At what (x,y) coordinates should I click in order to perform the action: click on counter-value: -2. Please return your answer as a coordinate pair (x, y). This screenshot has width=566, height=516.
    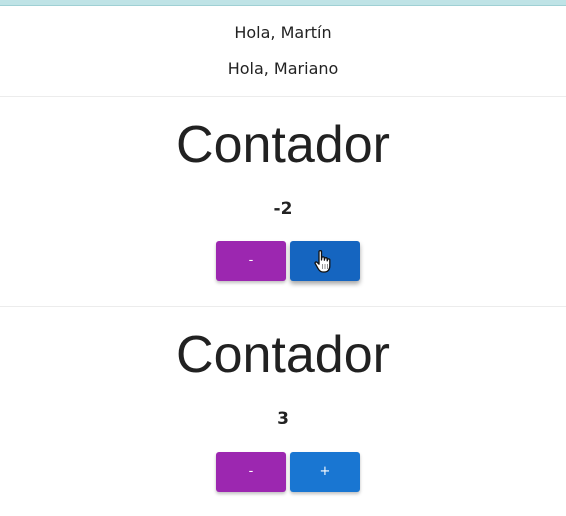
    Looking at the image, I should click on (283, 209).